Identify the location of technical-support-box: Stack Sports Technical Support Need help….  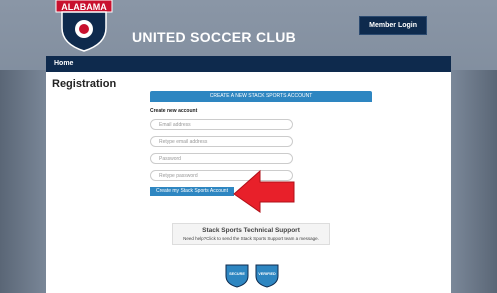
(251, 234).